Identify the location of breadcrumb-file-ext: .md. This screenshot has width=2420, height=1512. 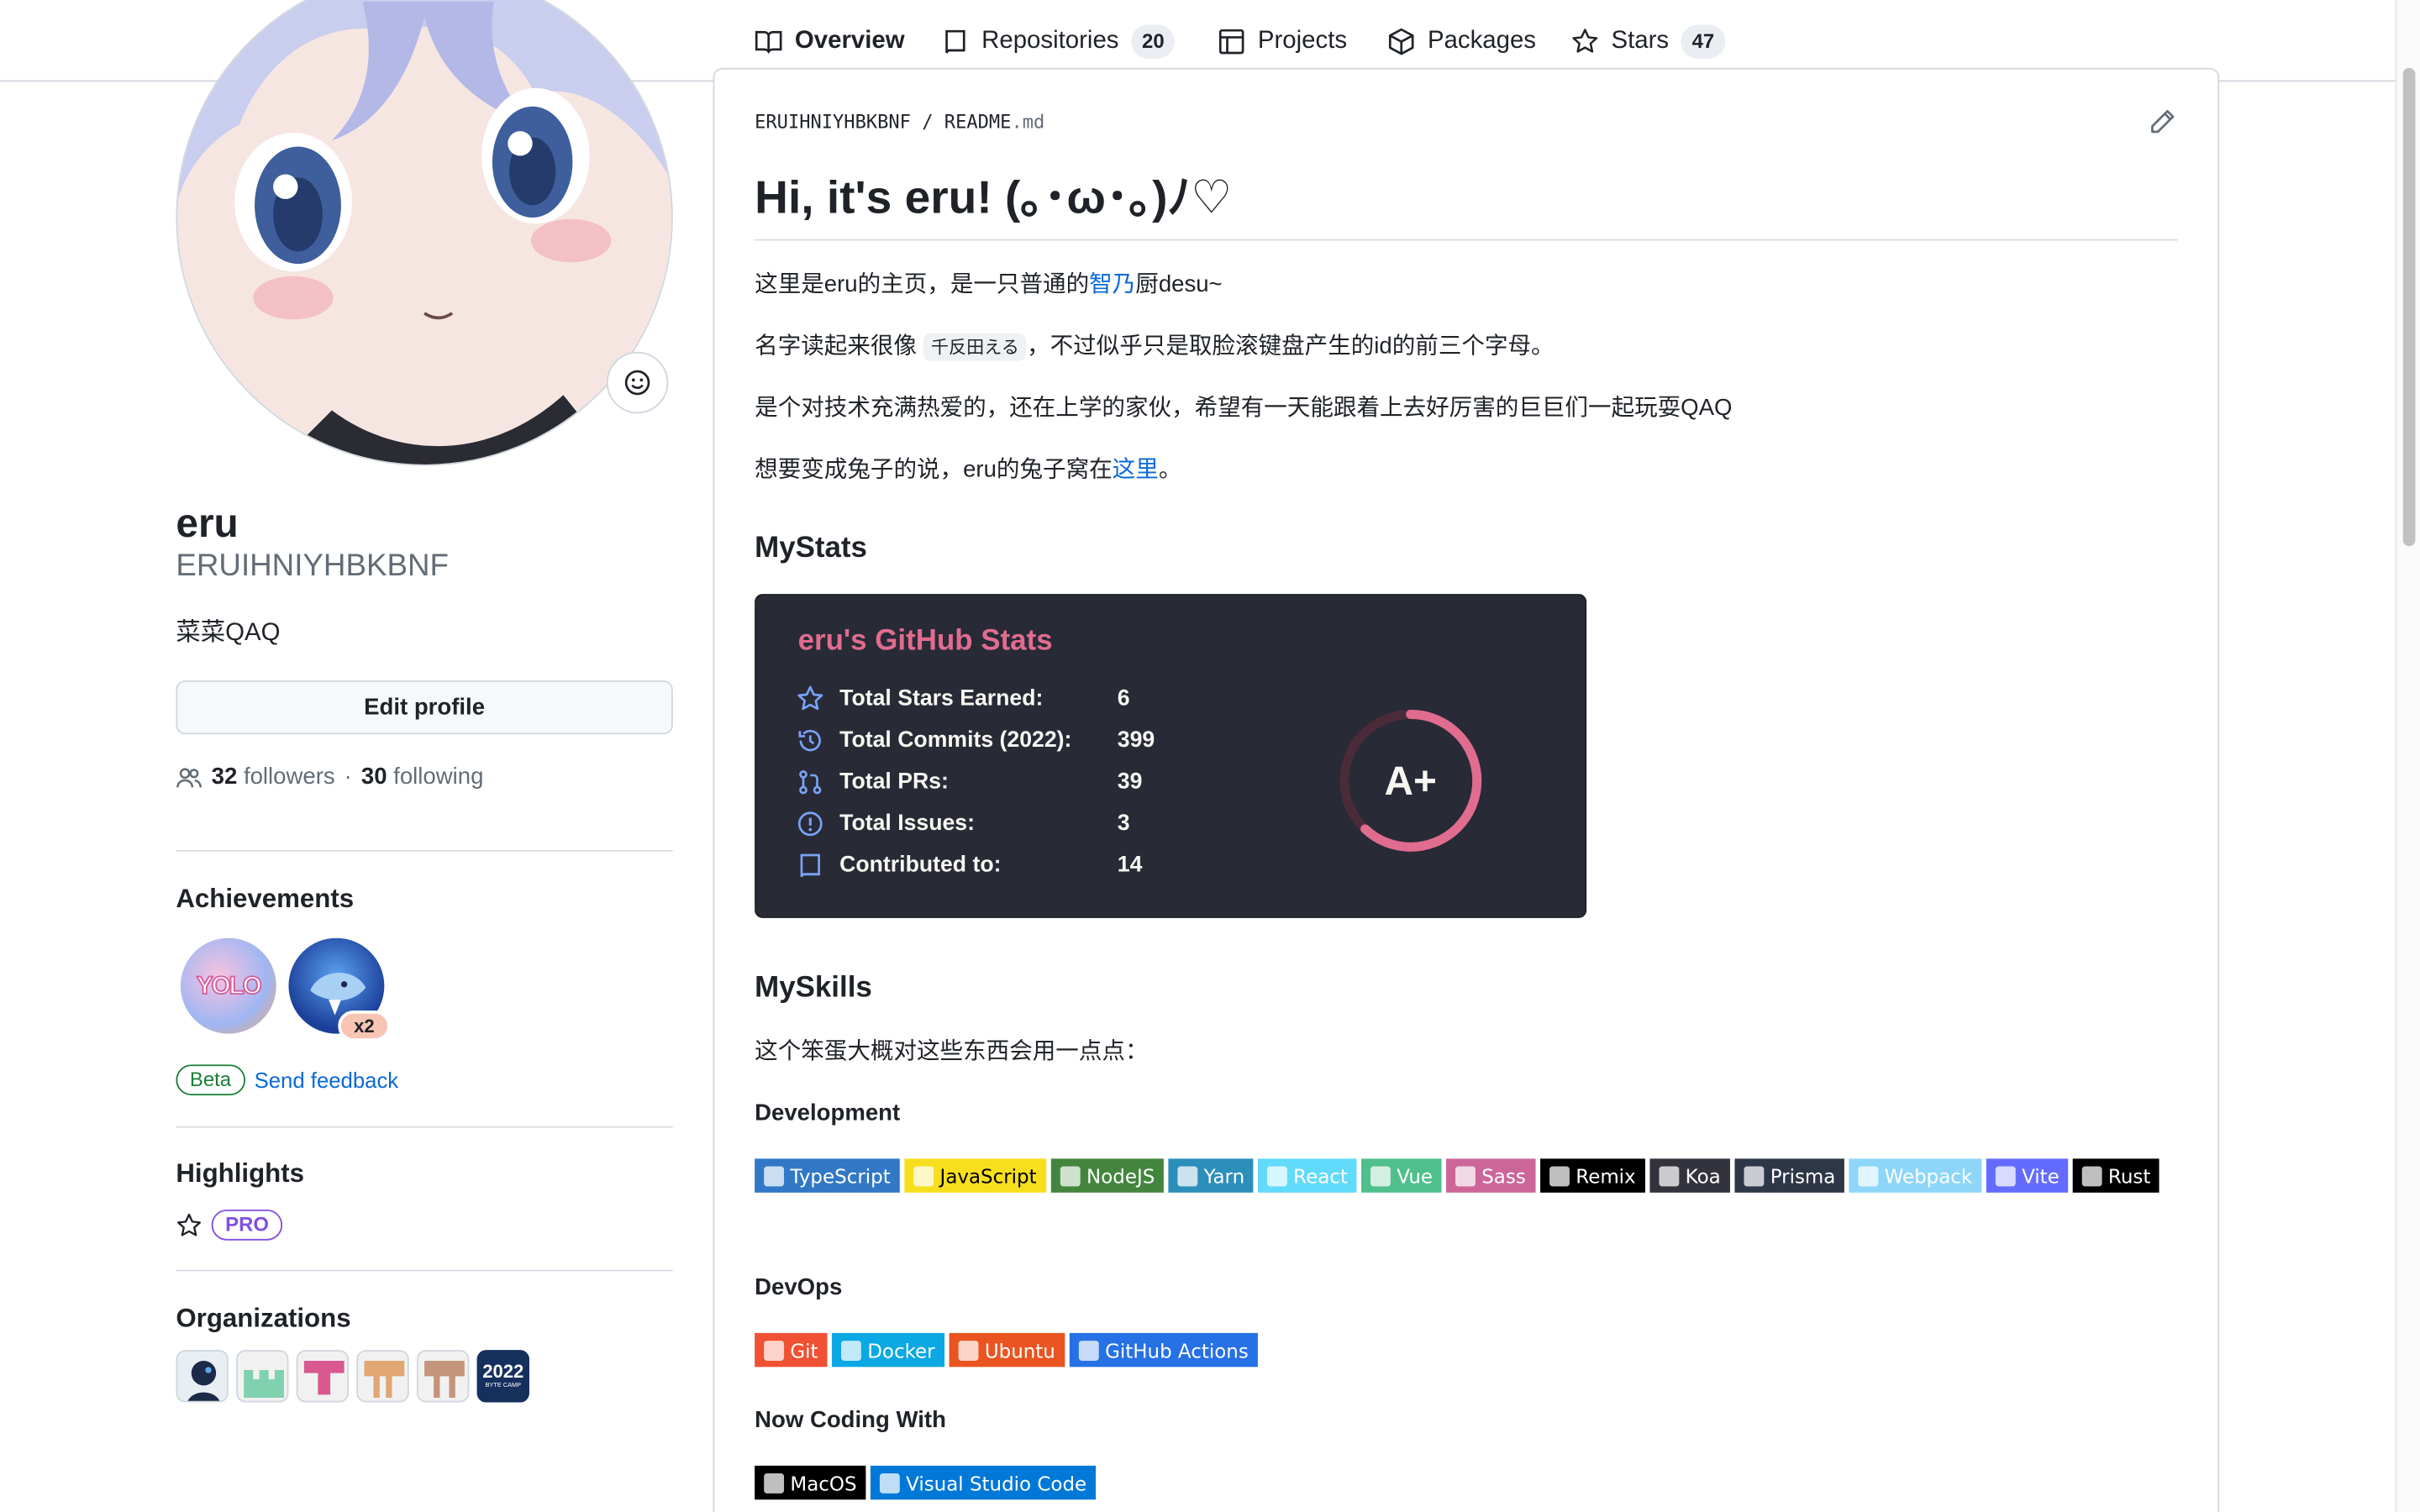
(1028, 122).